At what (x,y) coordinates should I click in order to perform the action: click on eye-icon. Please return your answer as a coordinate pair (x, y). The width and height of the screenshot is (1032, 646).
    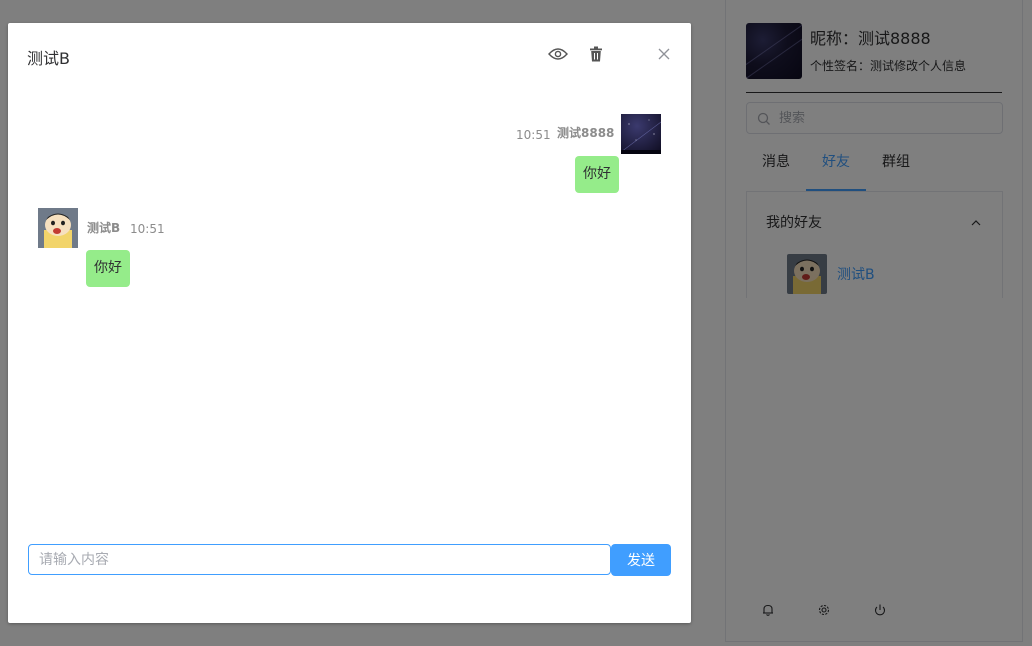
    Looking at the image, I should click on (558, 54).